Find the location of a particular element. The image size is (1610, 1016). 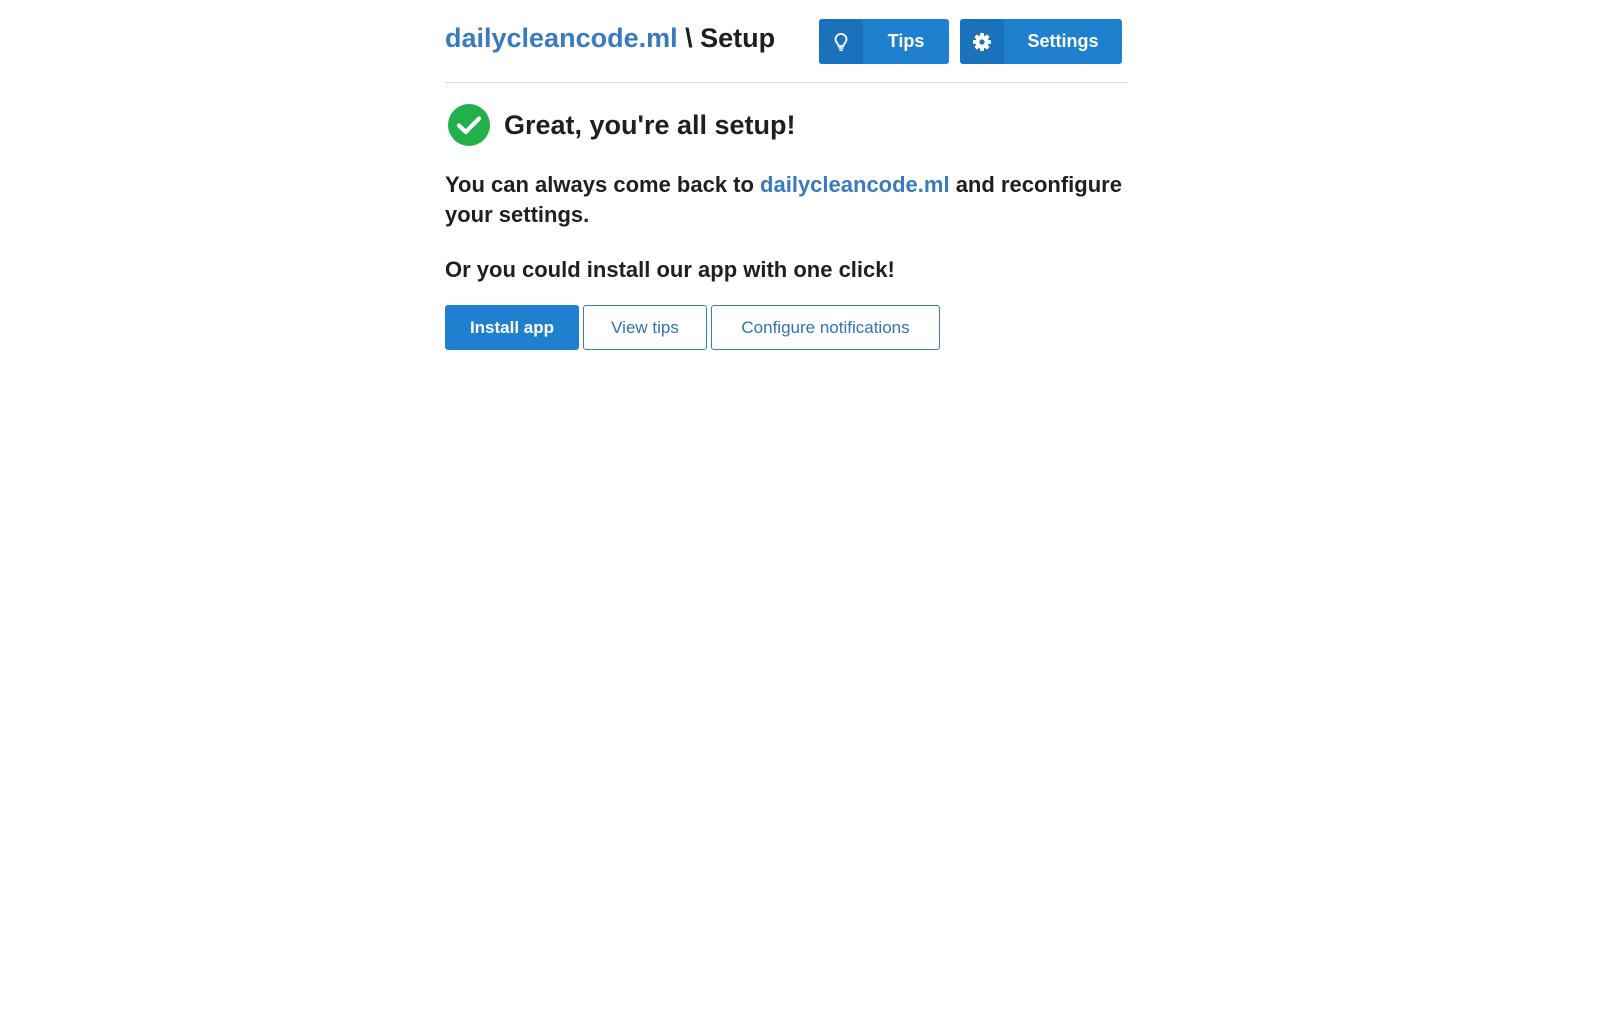

configure-notifications-button: Configure notifications is located at coordinates (825, 327).